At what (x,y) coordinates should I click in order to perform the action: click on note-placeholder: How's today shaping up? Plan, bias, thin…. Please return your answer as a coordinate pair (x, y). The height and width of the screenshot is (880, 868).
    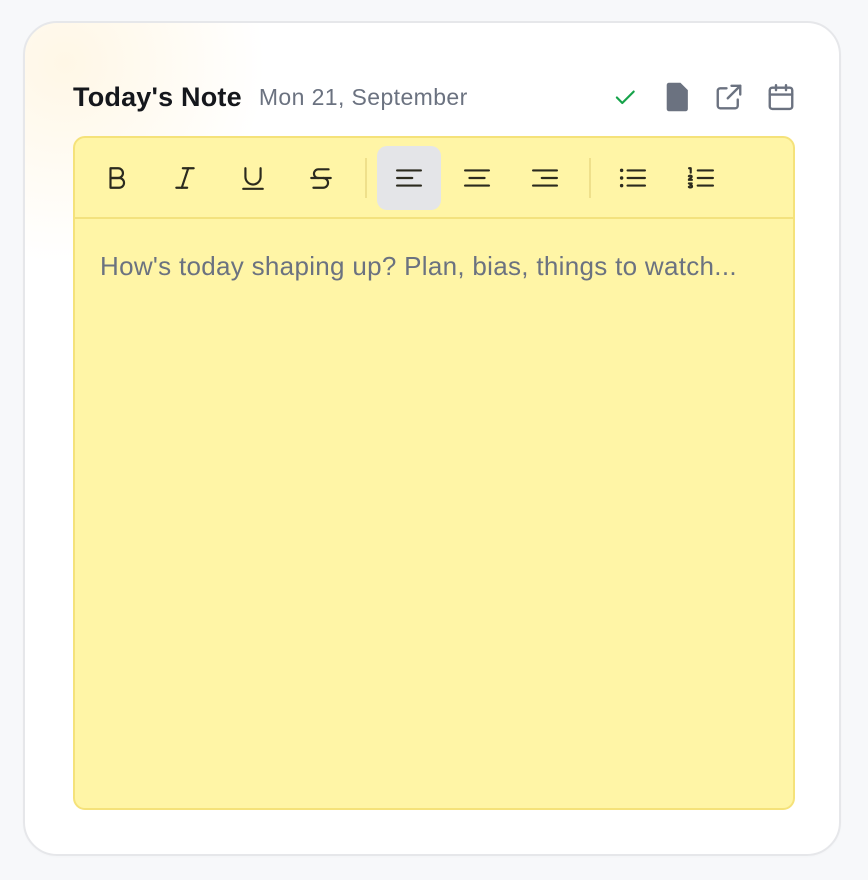
    Looking at the image, I should click on (430, 252).